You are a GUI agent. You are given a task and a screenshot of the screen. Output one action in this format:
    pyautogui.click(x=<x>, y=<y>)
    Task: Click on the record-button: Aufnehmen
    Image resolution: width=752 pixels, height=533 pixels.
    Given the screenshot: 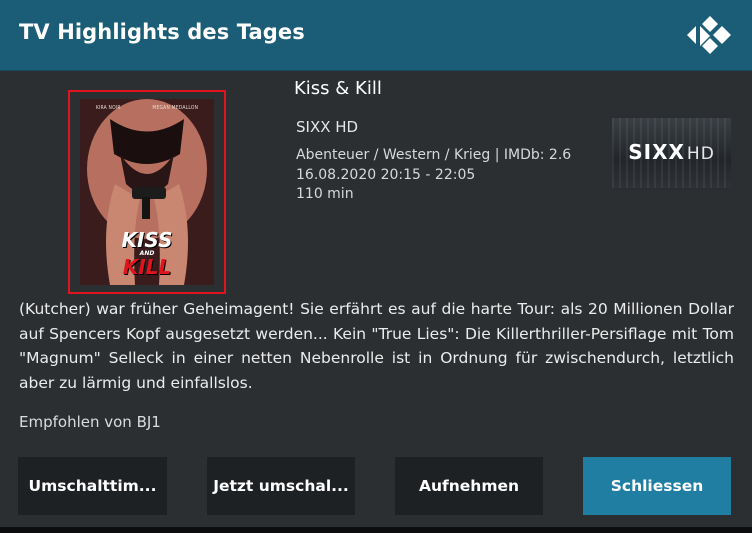 What is the action you would take?
    pyautogui.click(x=469, y=486)
    